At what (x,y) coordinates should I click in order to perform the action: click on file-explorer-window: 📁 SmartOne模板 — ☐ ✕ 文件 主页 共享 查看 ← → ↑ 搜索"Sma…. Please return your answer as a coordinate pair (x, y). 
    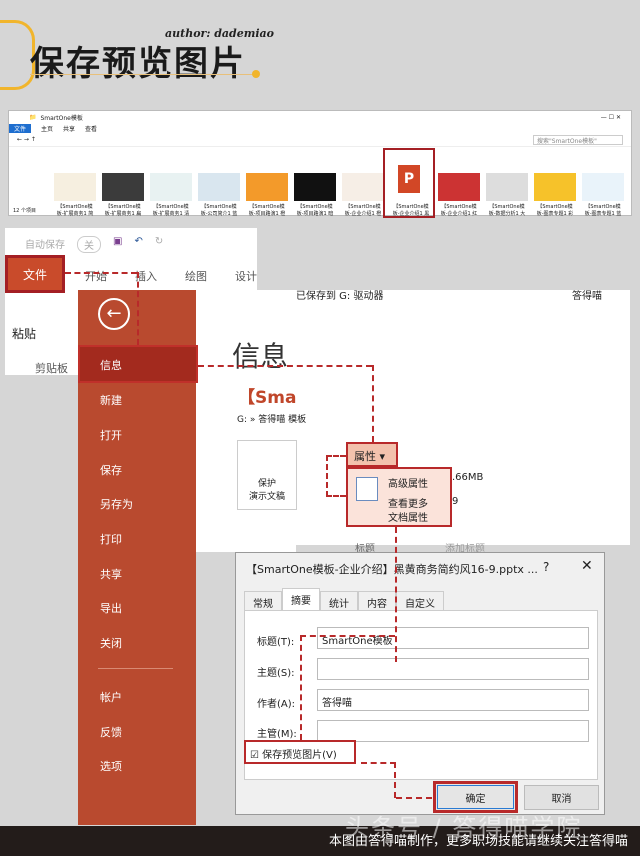
    Looking at the image, I should click on (320, 163).